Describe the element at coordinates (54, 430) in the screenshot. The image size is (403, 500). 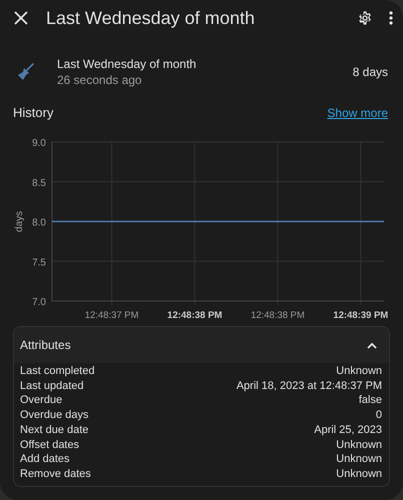
I see `attribute-label: Next due date` at that location.